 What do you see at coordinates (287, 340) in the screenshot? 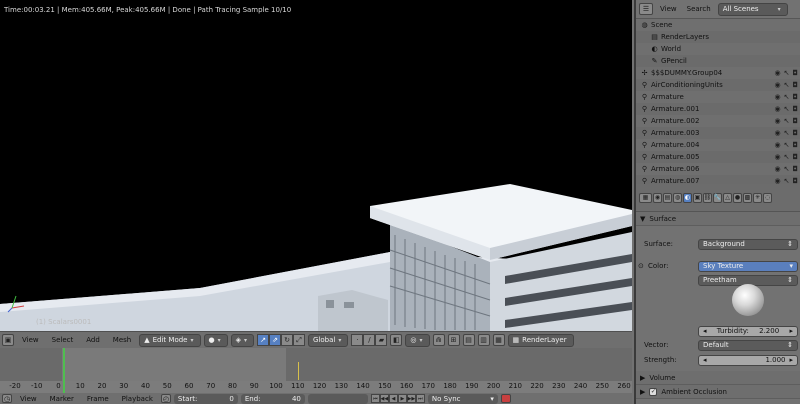
I see `rotate-manipulator-icon: ↻` at bounding box center [287, 340].